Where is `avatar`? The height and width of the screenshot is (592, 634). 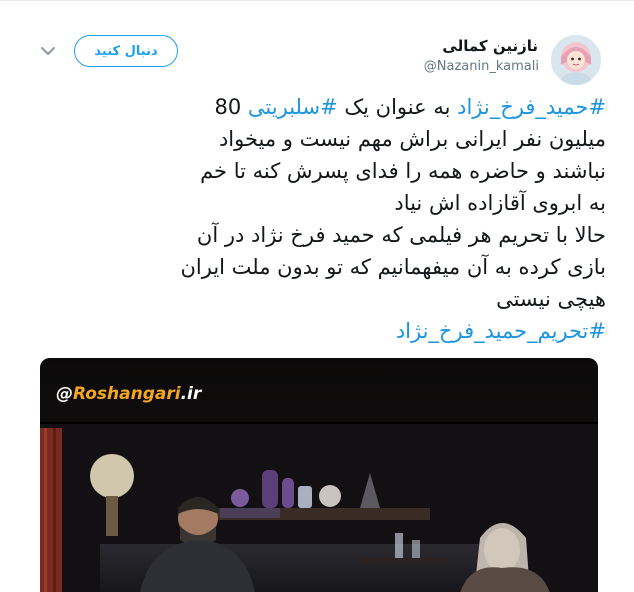
avatar is located at coordinates (576, 60).